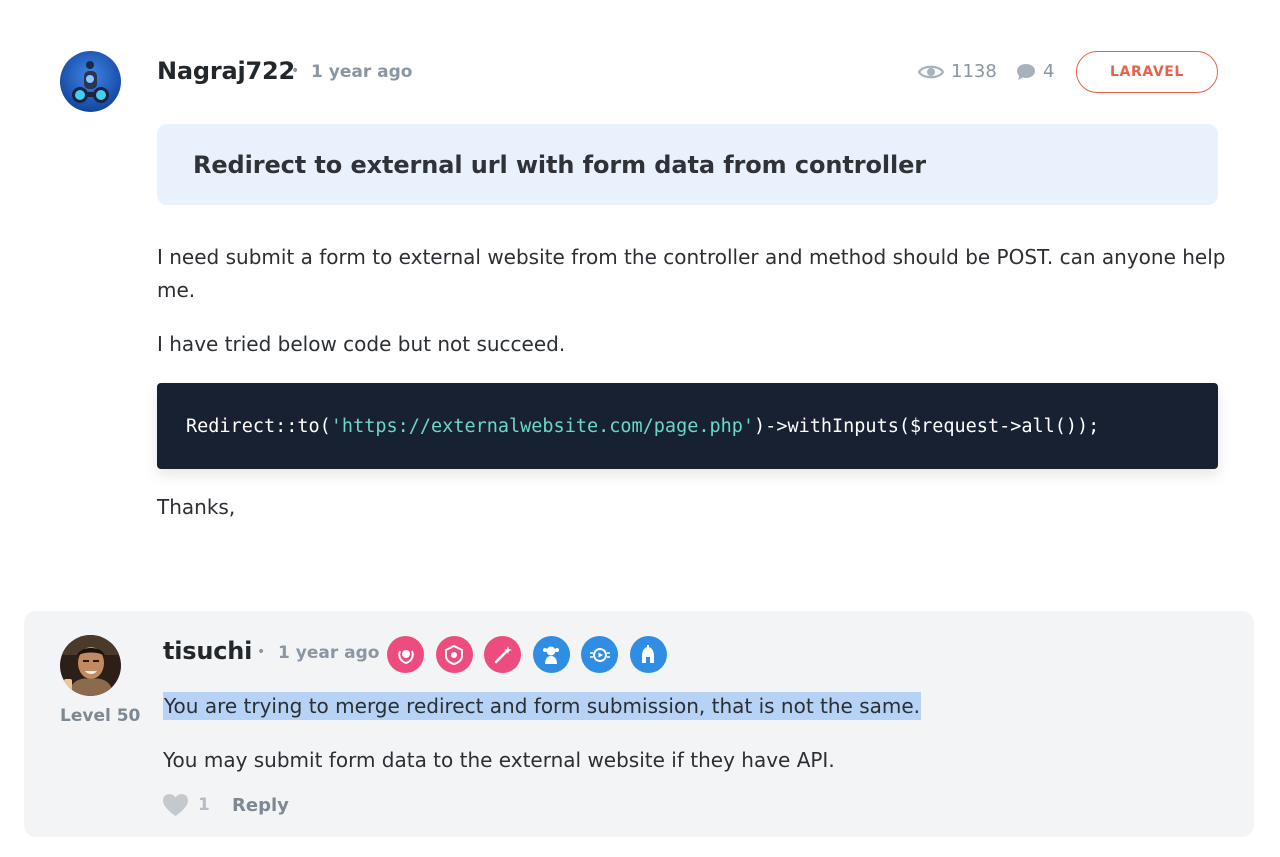 The height and width of the screenshot is (857, 1280). I want to click on play-badge-icon, so click(599, 654).